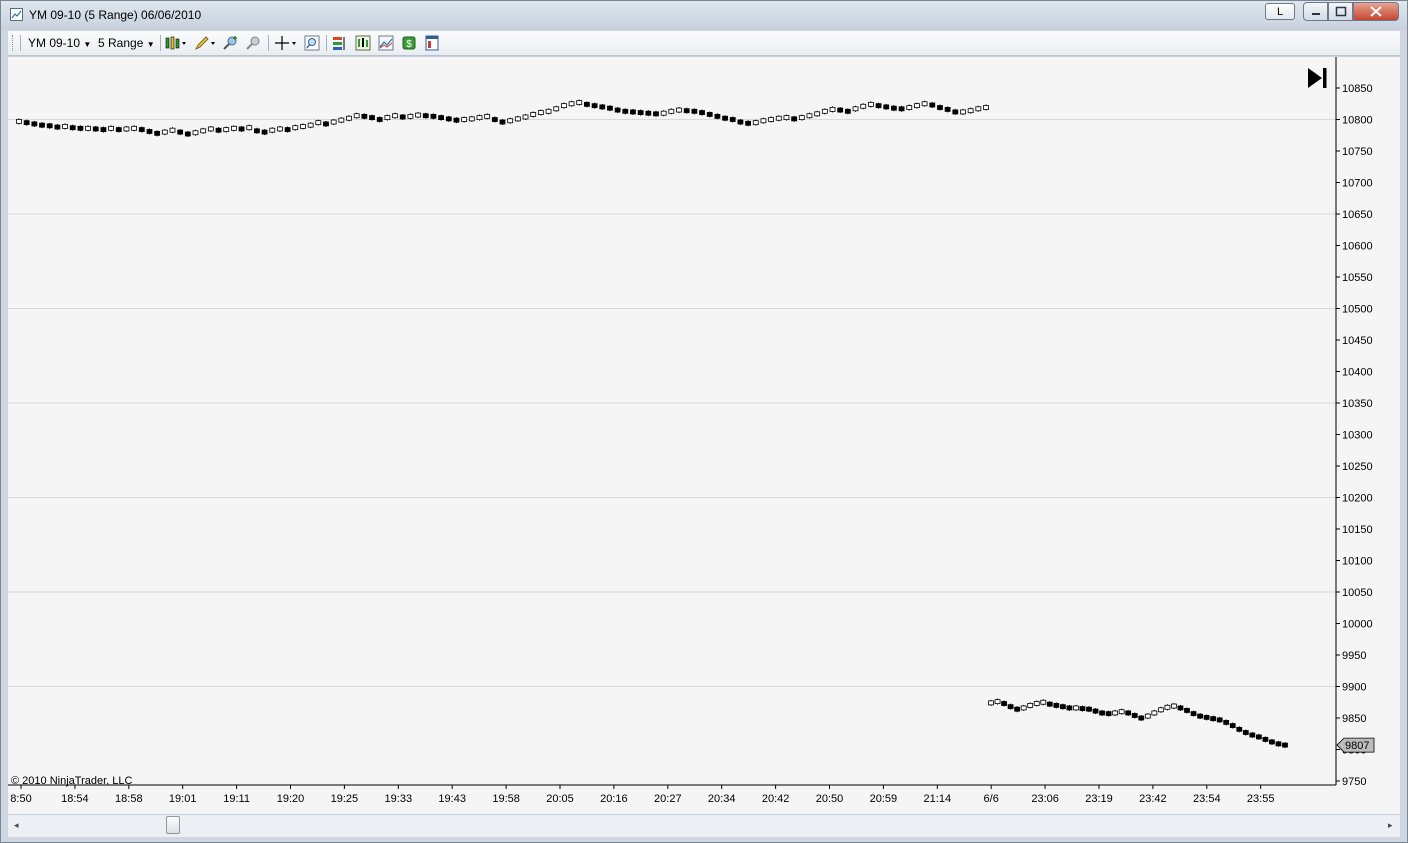  What do you see at coordinates (16, 14) in the screenshot?
I see `chart-window-icon` at bounding box center [16, 14].